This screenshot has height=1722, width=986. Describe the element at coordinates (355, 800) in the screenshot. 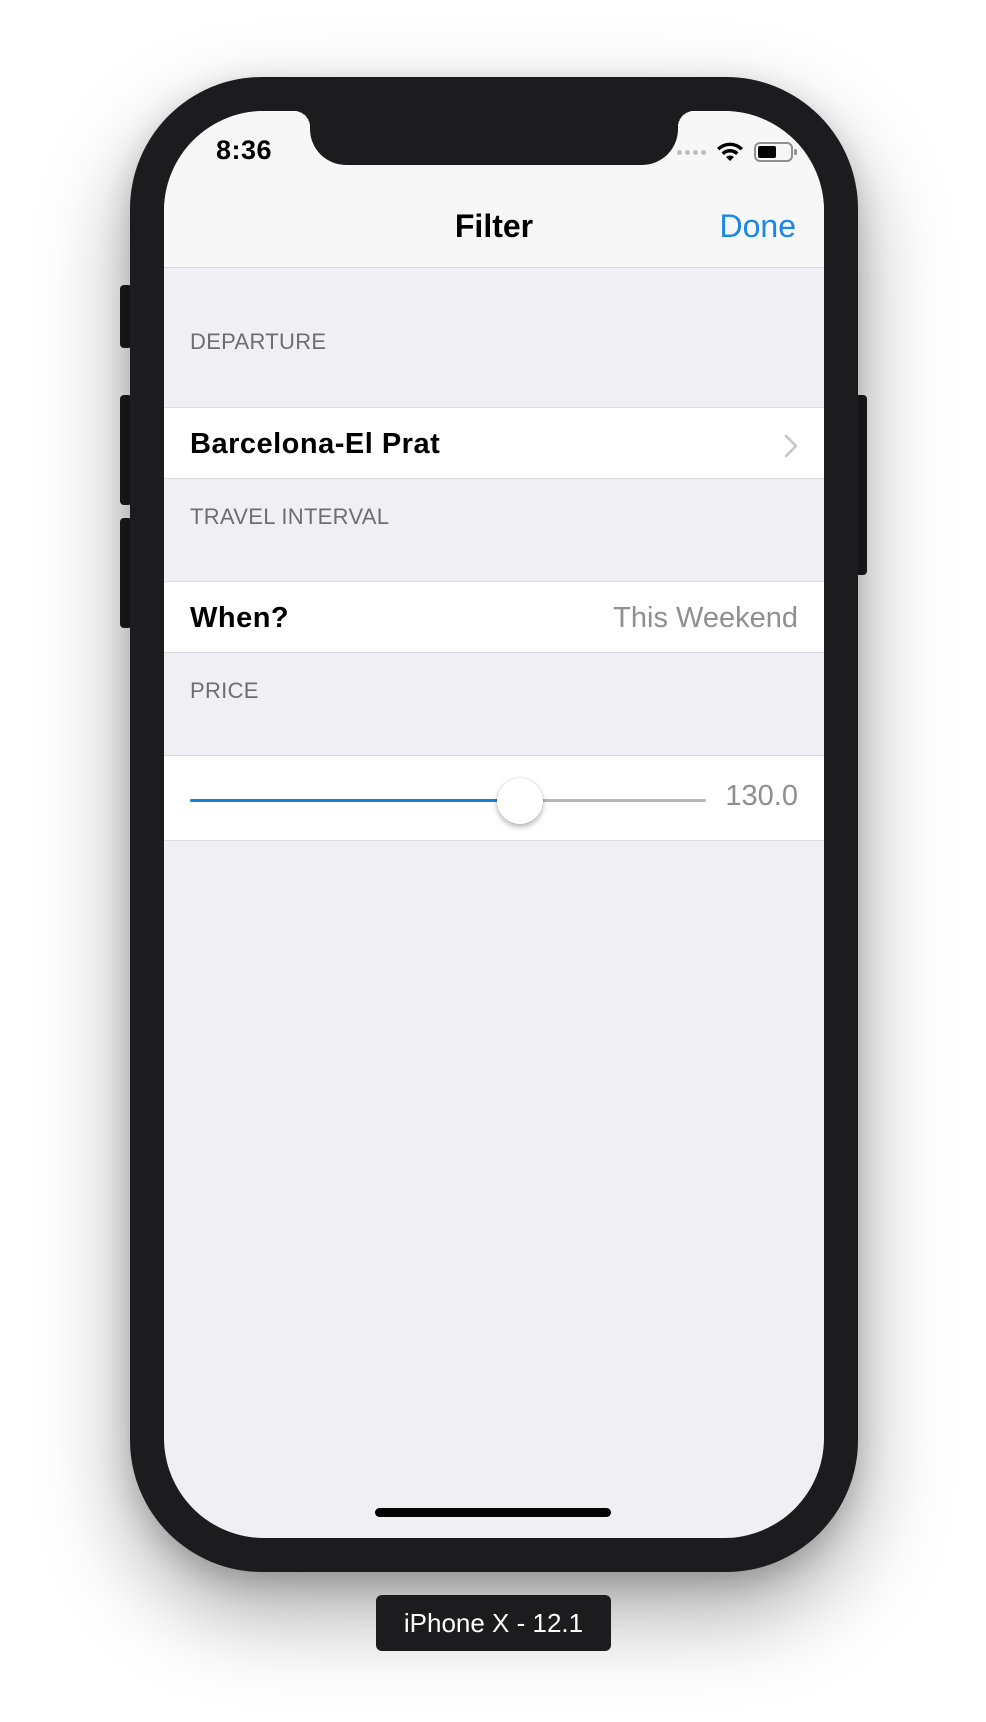

I see `price-slider-fill` at that location.